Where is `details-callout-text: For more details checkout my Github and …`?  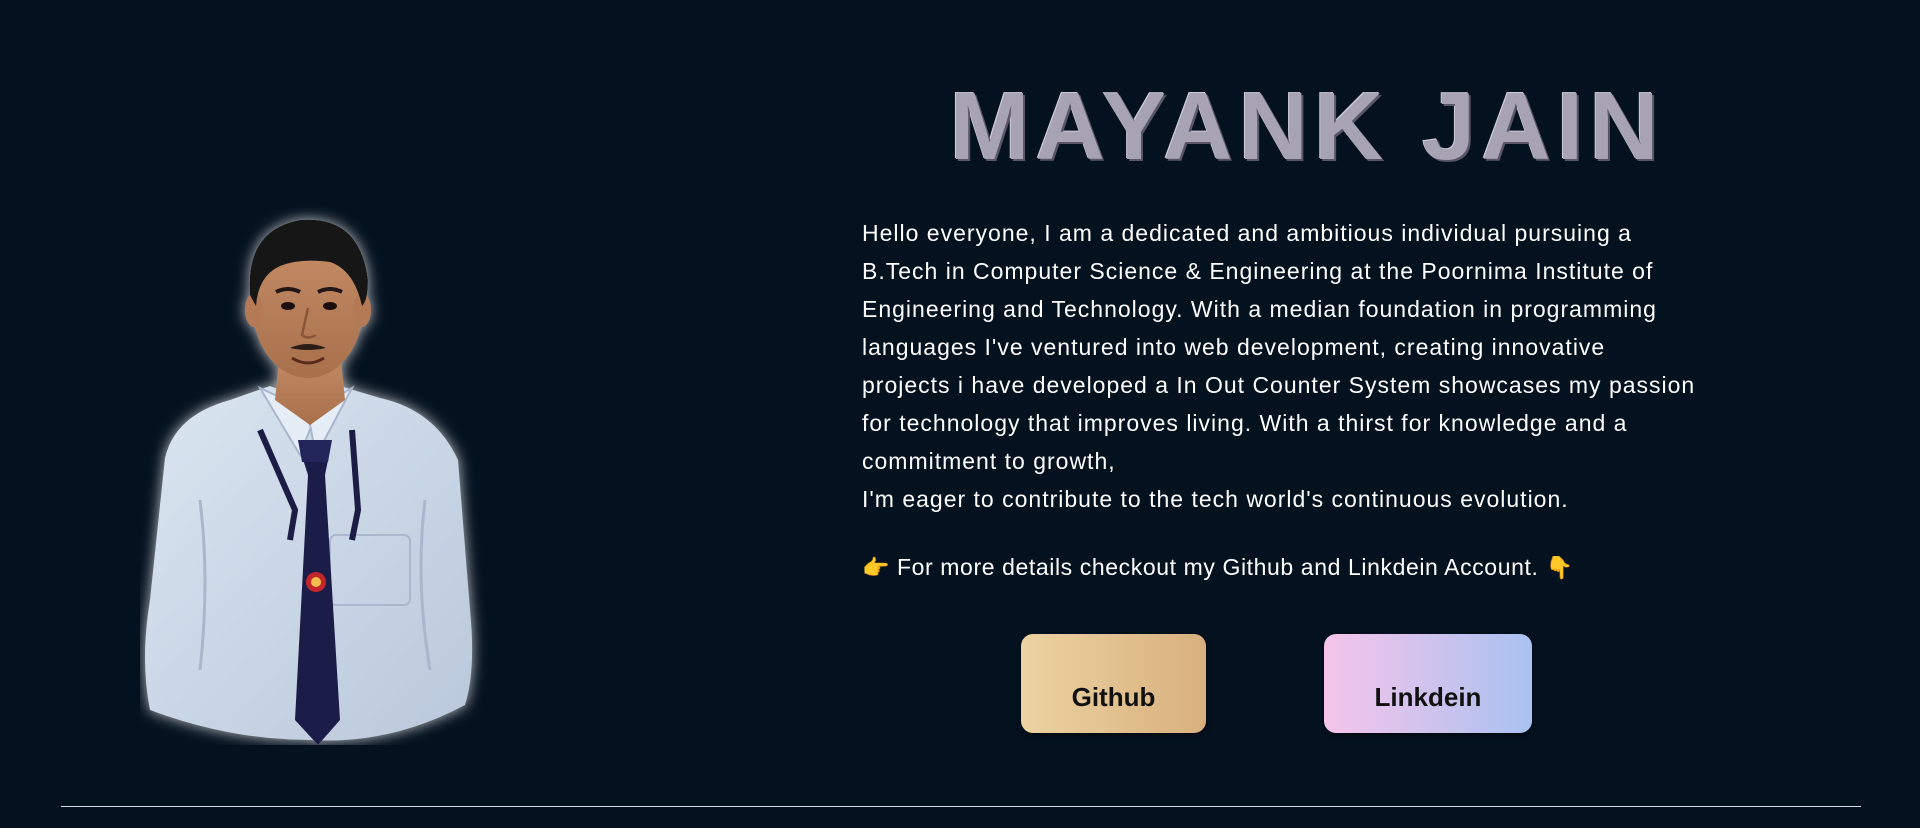
details-callout-text: For more details checkout my Github and … is located at coordinates (1218, 567).